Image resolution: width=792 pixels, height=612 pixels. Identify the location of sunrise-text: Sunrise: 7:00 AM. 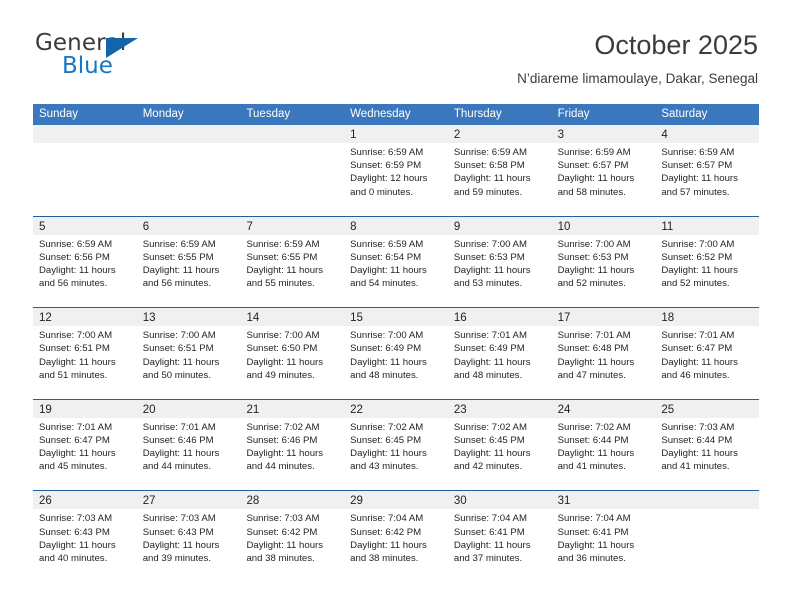
(698, 244).